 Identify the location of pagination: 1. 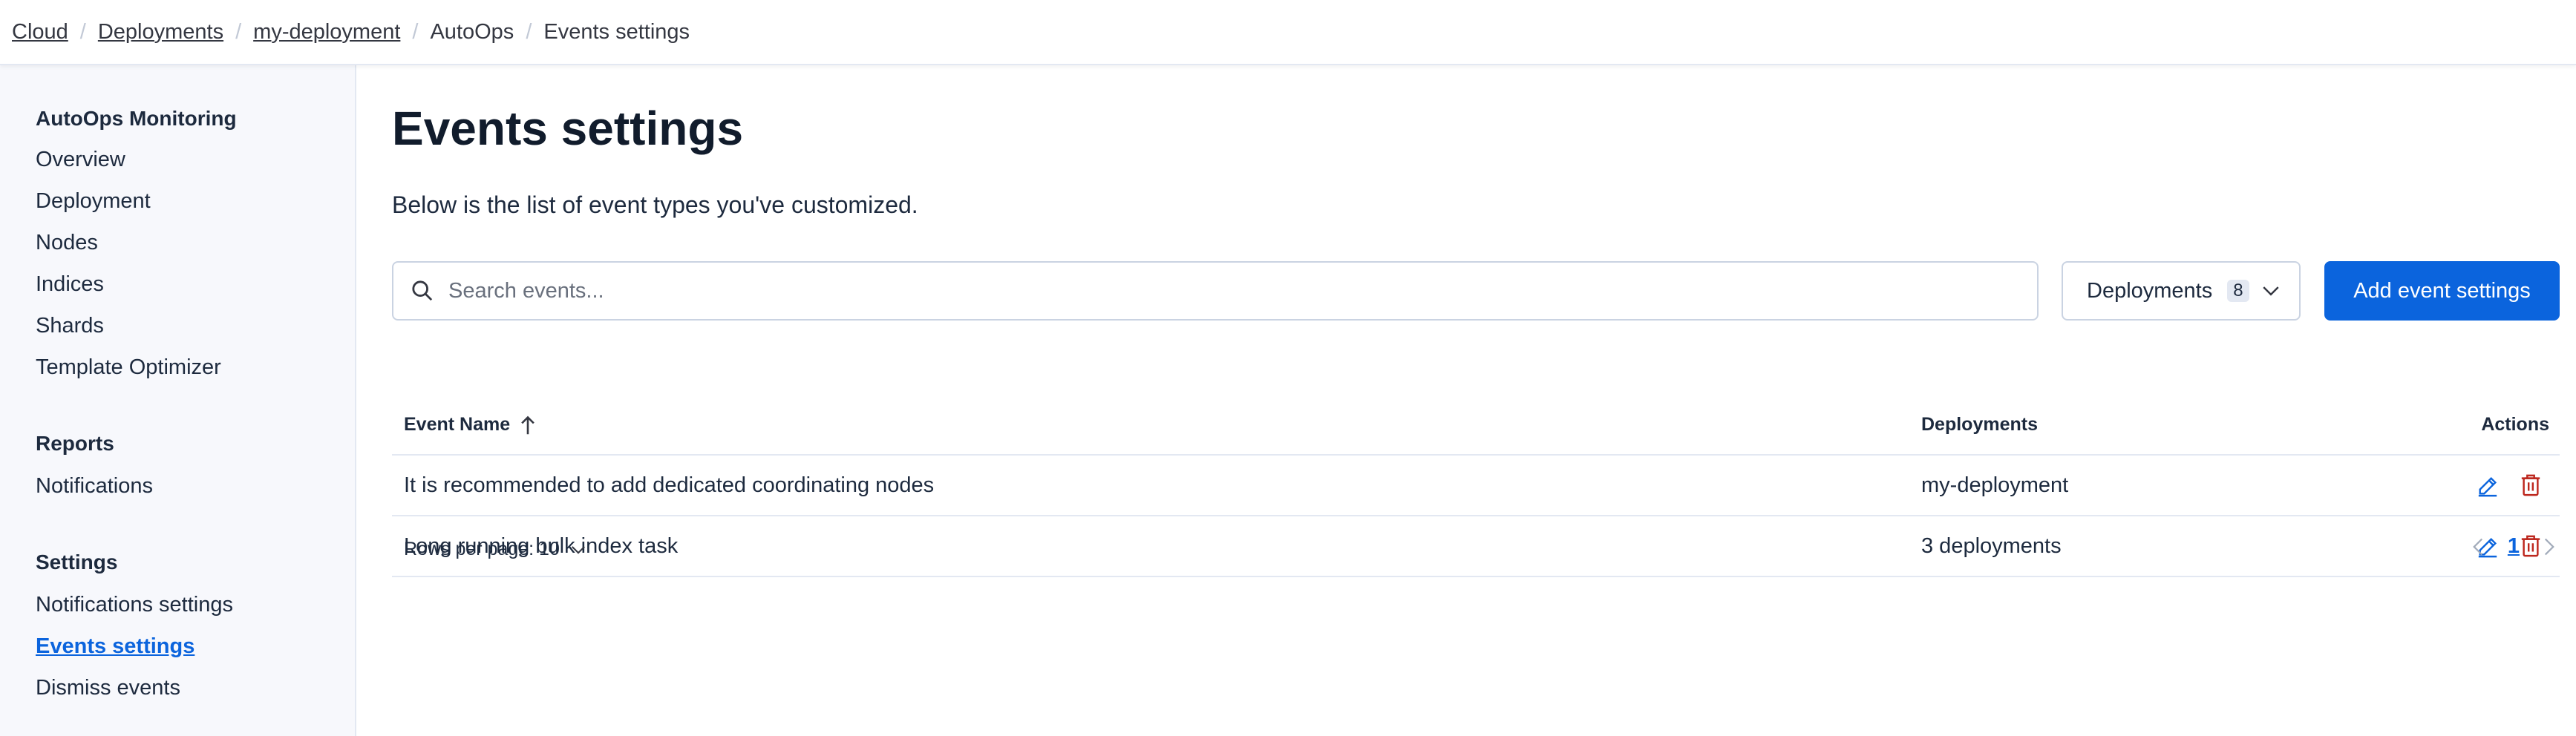
(2514, 546).